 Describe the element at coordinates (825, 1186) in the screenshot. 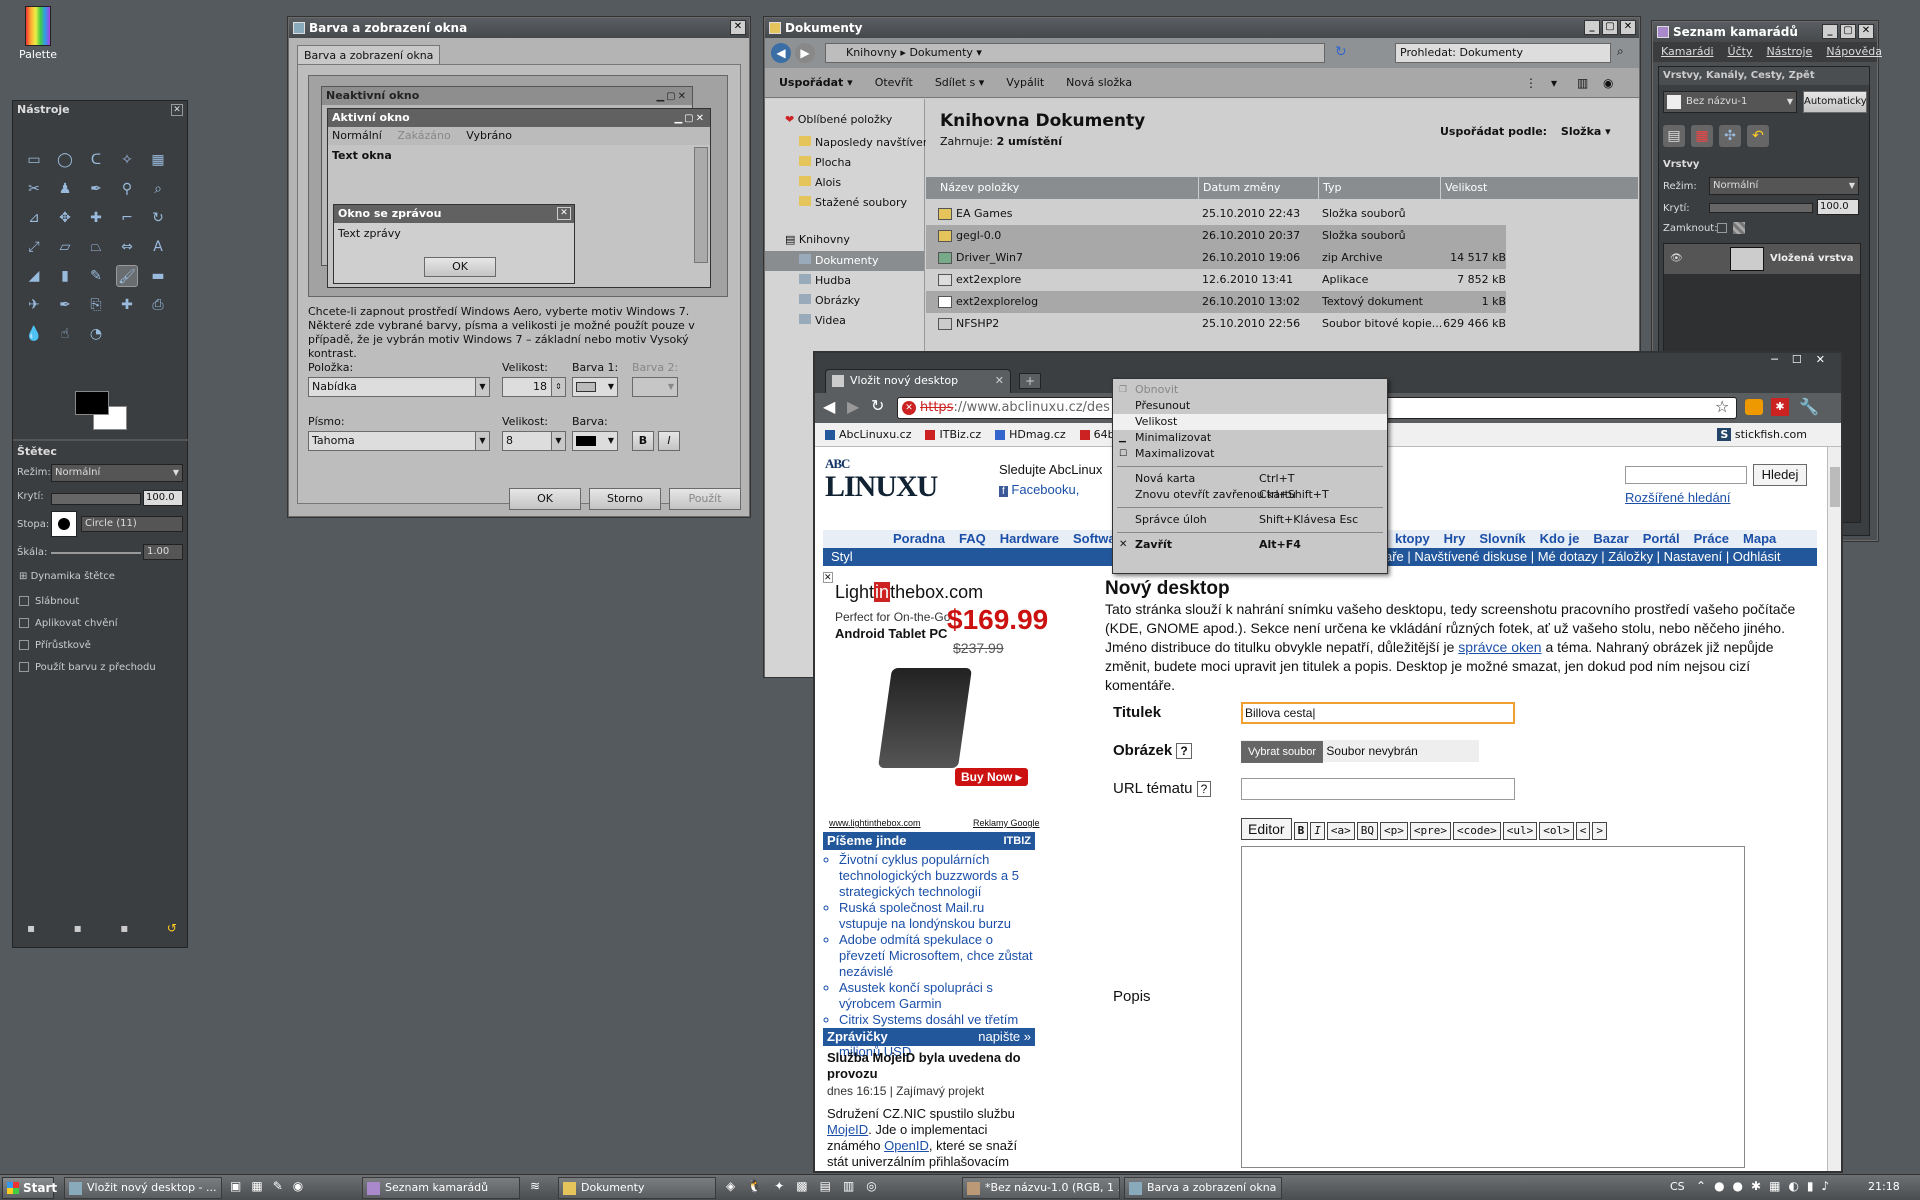

I see `app-icon: ▤` at that location.